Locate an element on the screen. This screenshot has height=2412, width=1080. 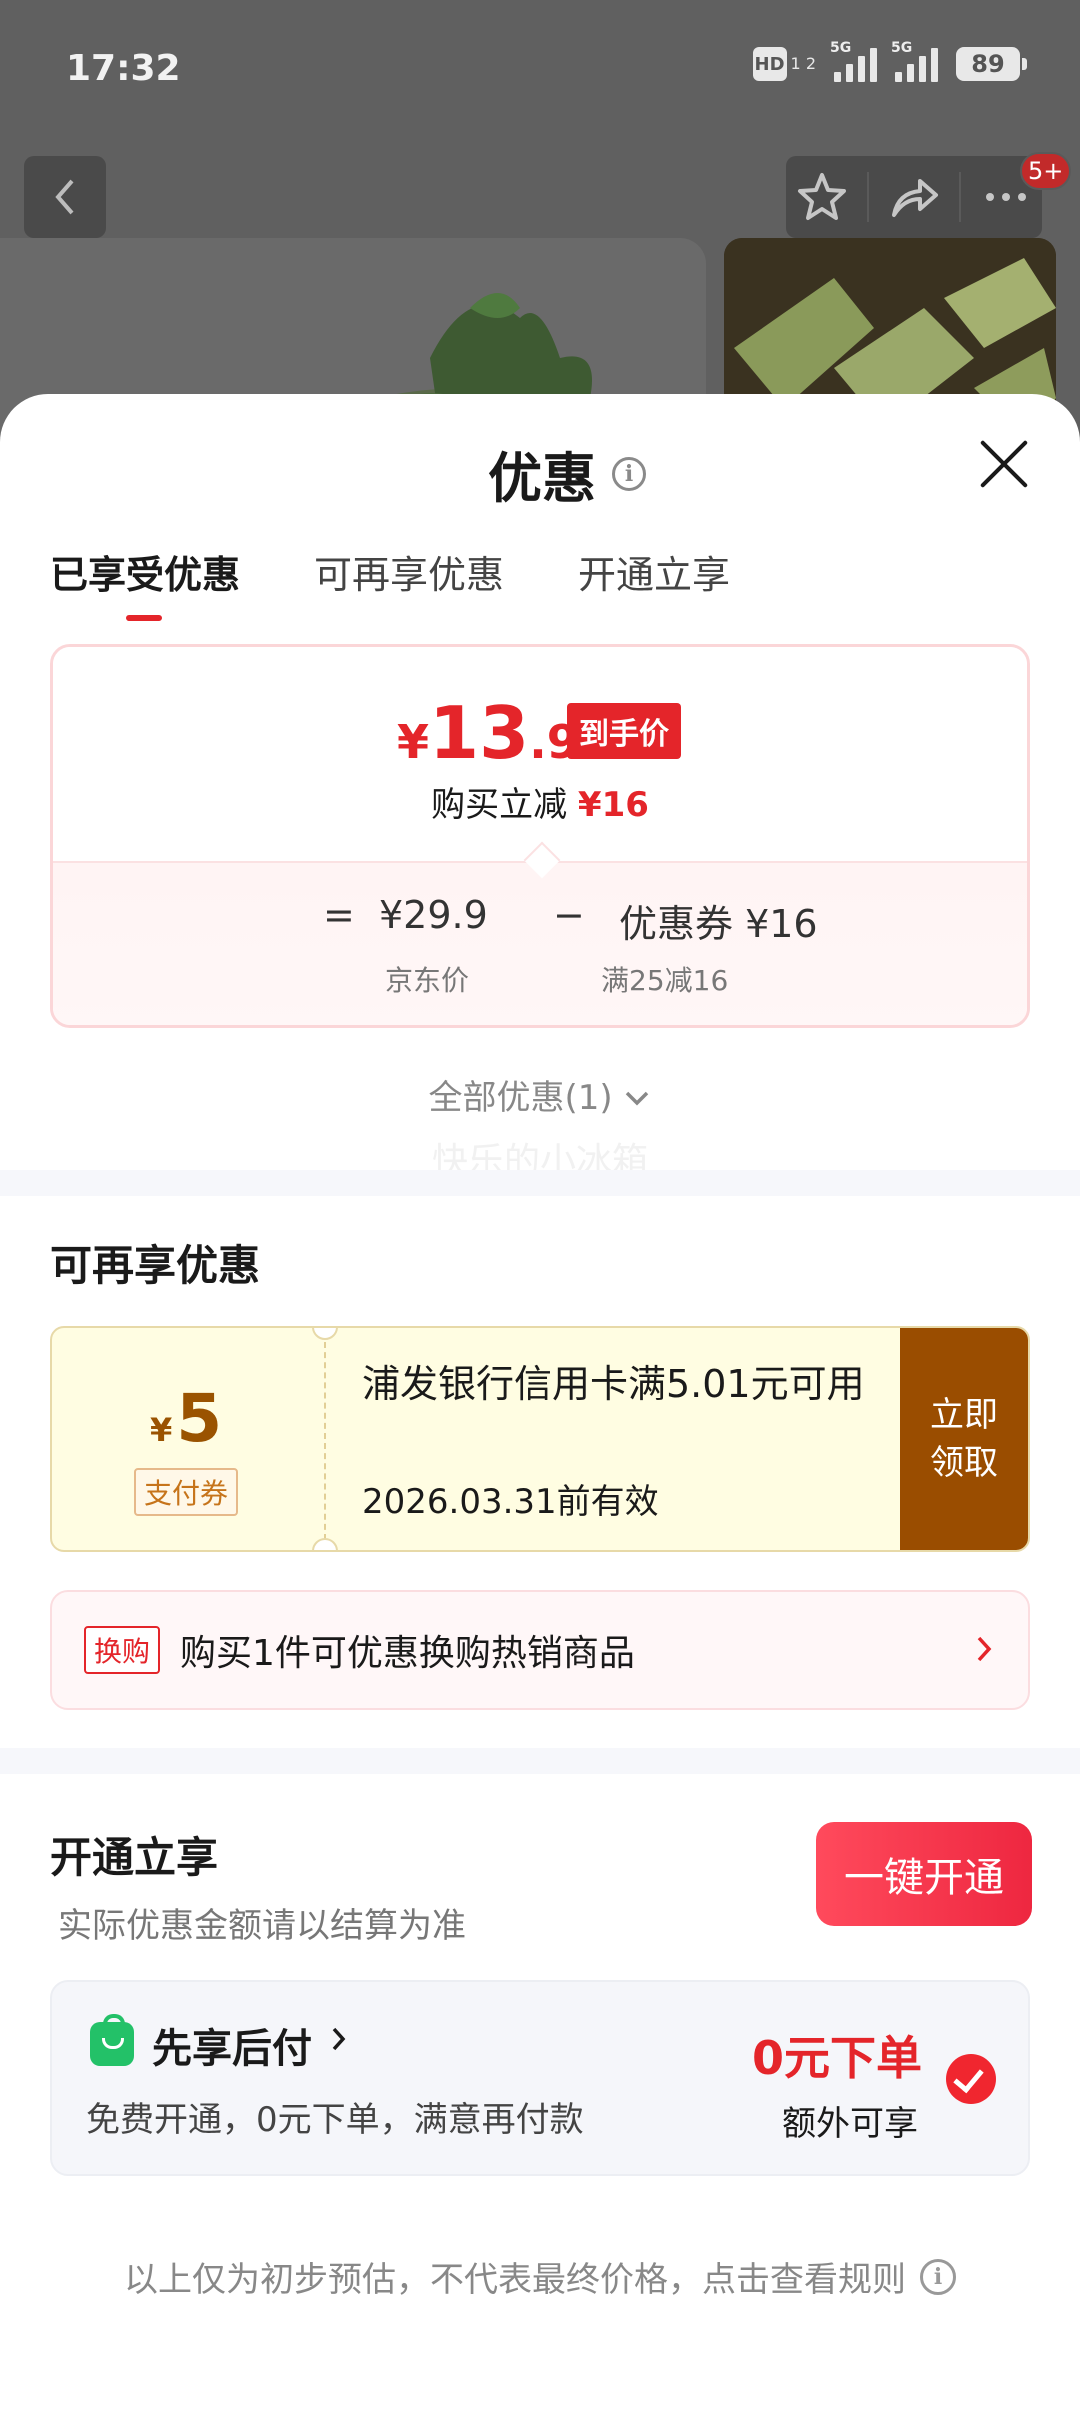
back-button is located at coordinates (65, 197).